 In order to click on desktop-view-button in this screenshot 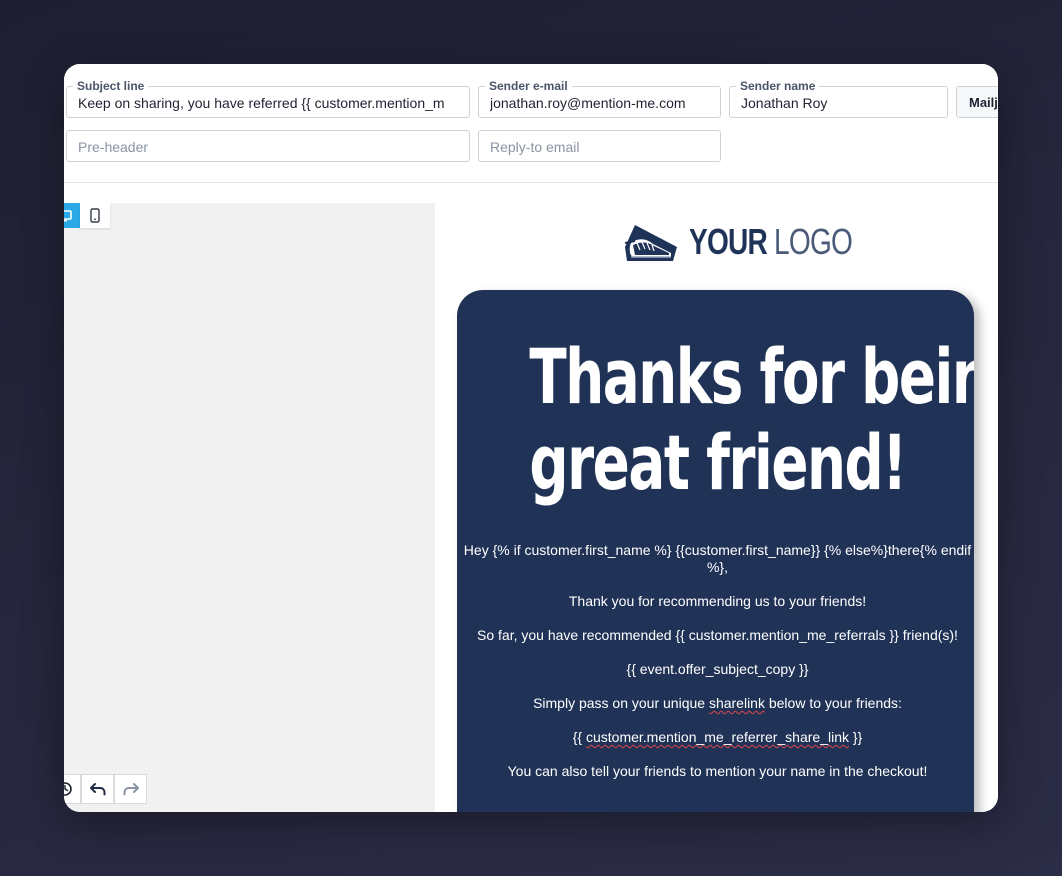, I will do `click(72, 215)`.